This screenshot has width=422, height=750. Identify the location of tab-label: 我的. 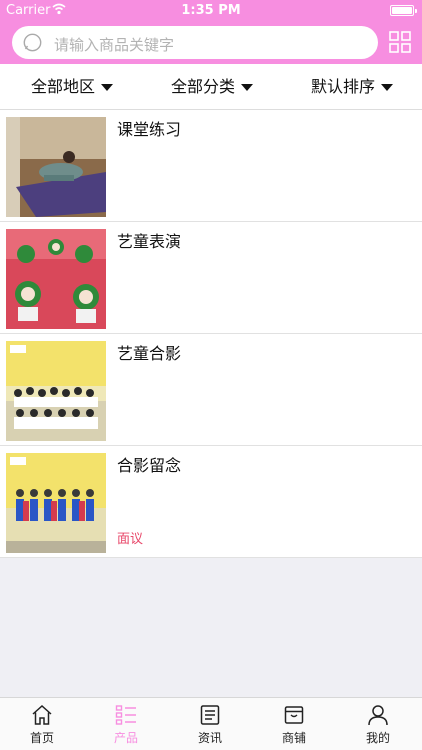
(377, 738).